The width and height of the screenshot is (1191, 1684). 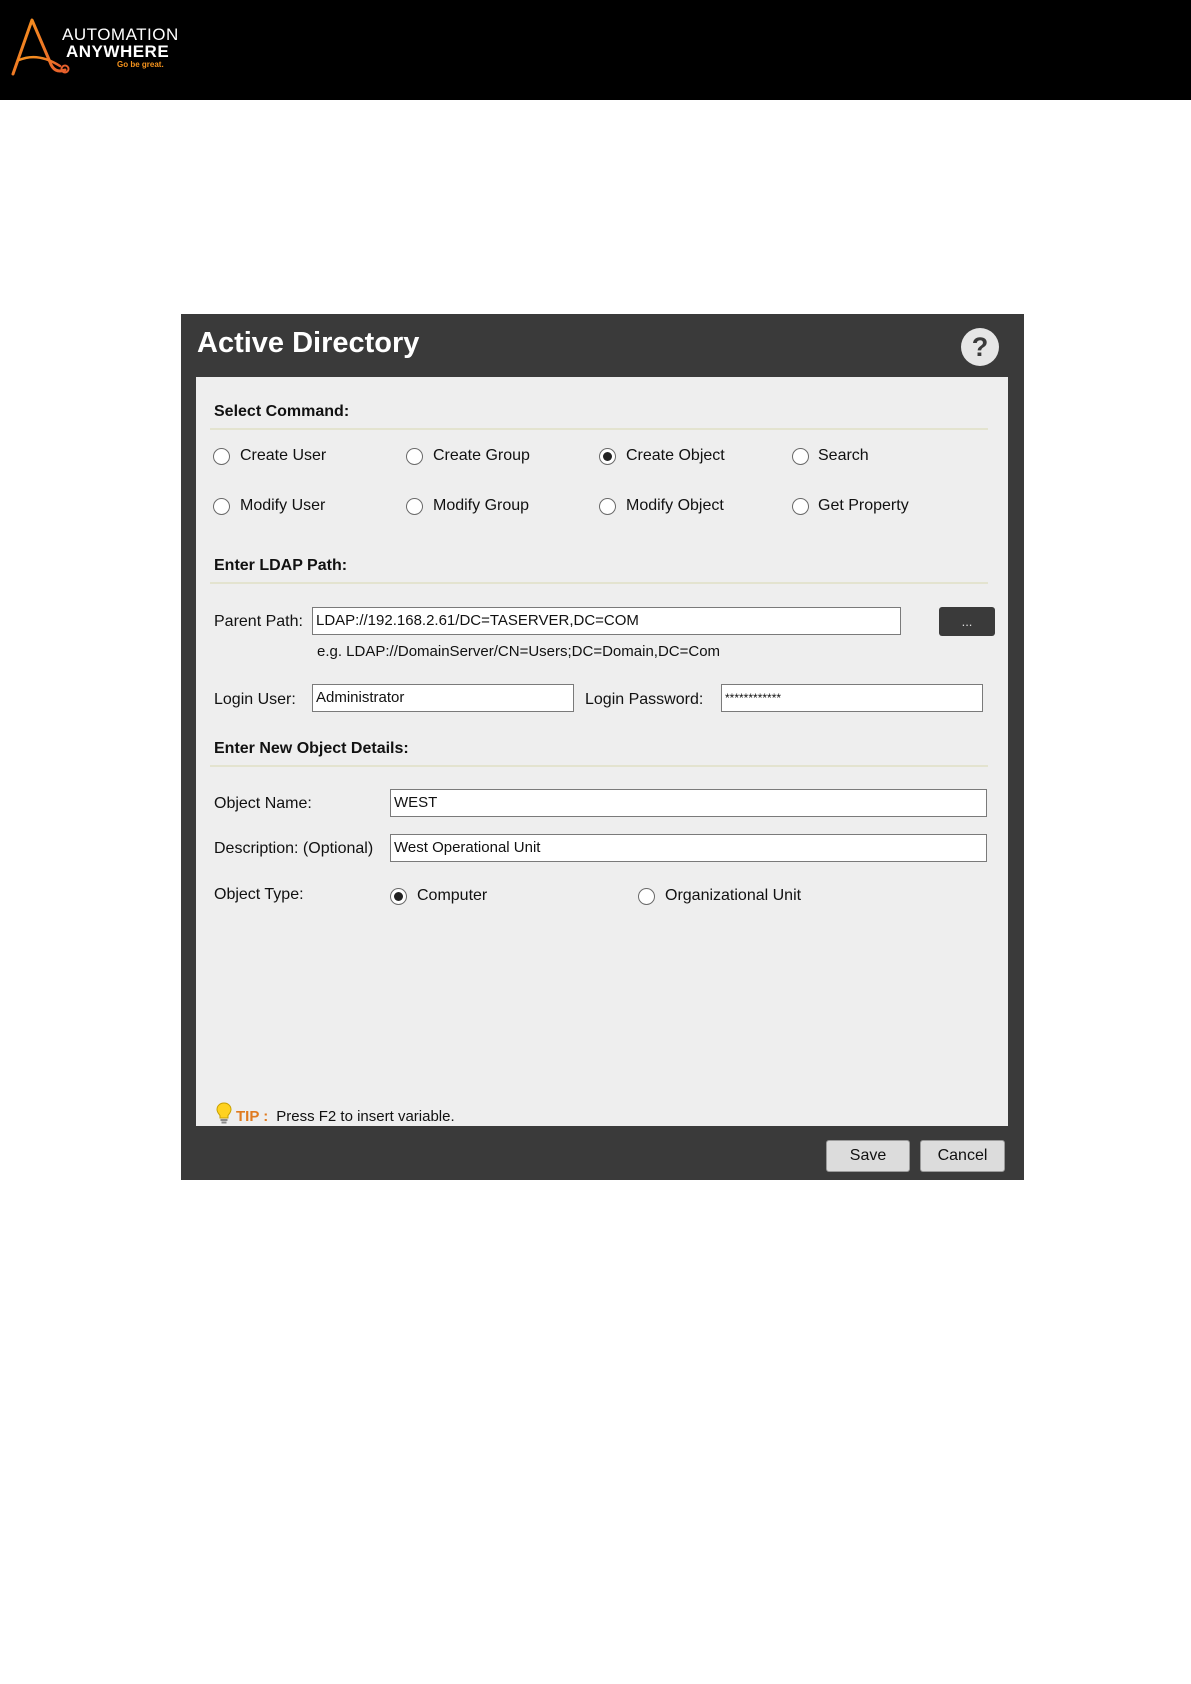 I want to click on save-button: Save, so click(x=868, y=1156).